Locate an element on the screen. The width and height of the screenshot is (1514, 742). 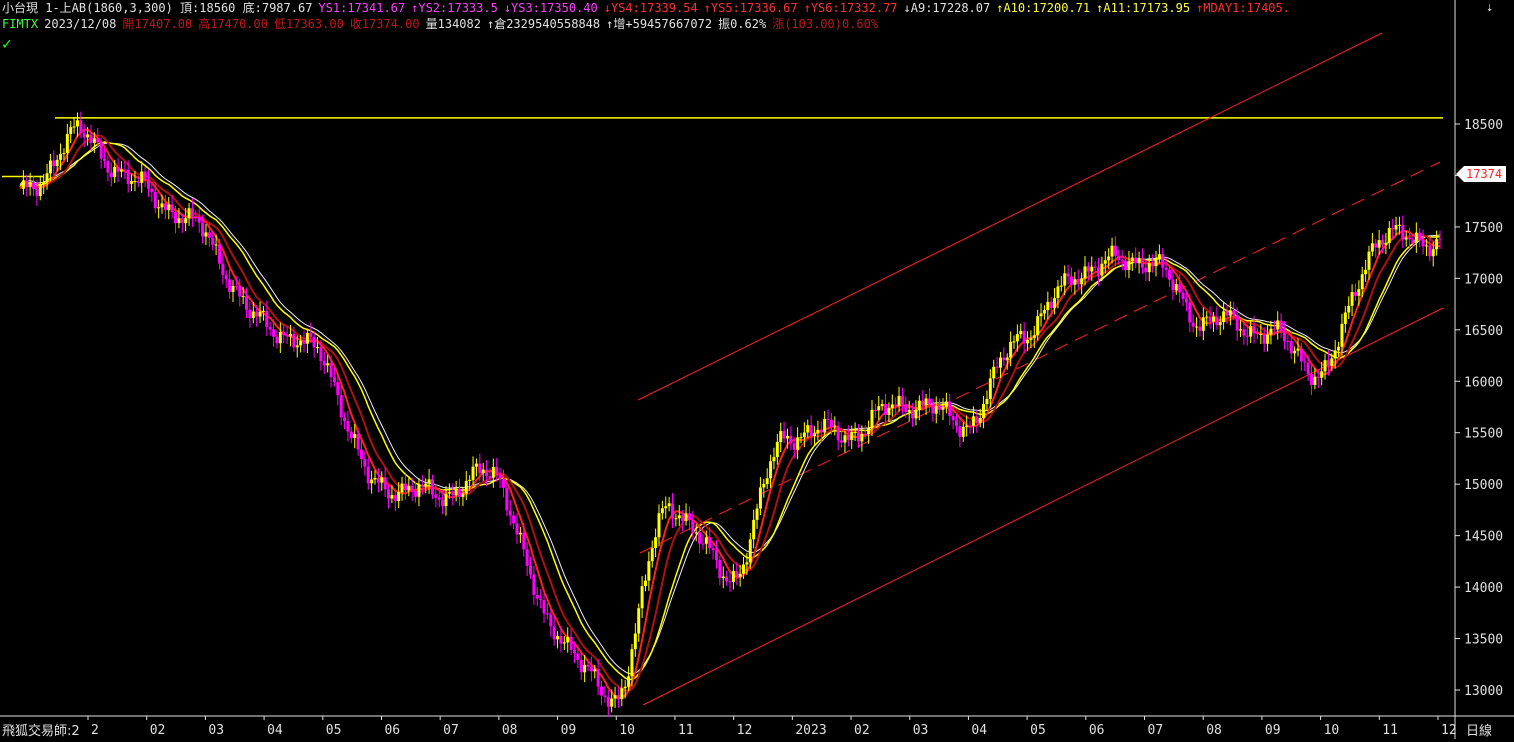
x-tick-label: 02 is located at coordinates (862, 730).